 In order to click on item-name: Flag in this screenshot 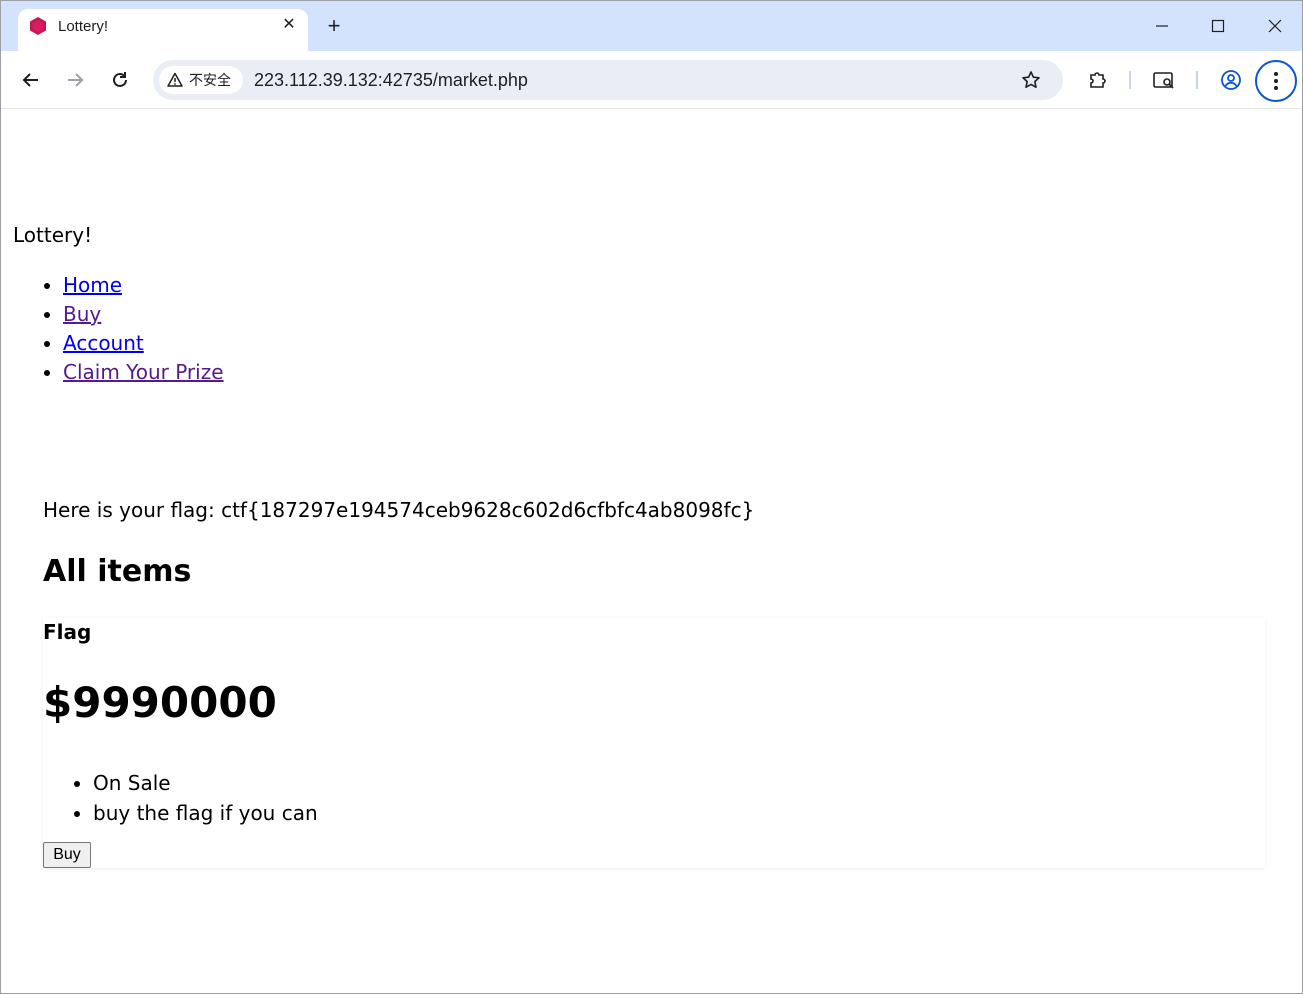, I will do `click(67, 632)`.